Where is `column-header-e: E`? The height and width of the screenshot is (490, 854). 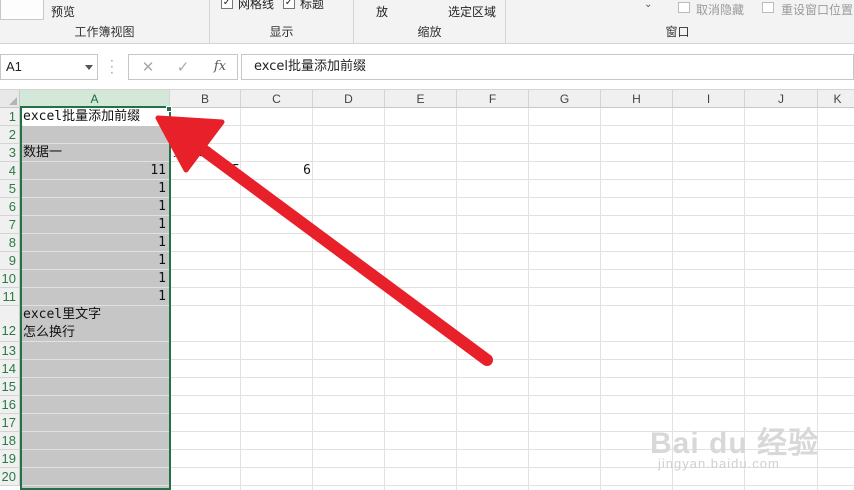 column-header-e: E is located at coordinates (421, 99).